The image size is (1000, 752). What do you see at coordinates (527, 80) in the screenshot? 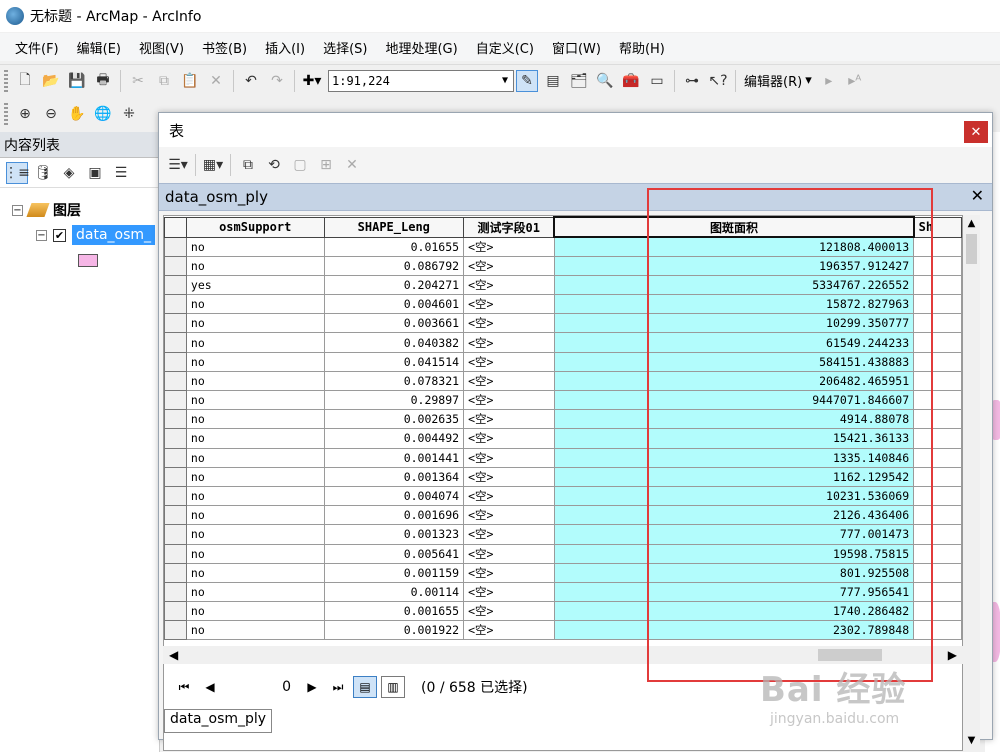
I see `editor-toolbar-icon: ✎` at bounding box center [527, 80].